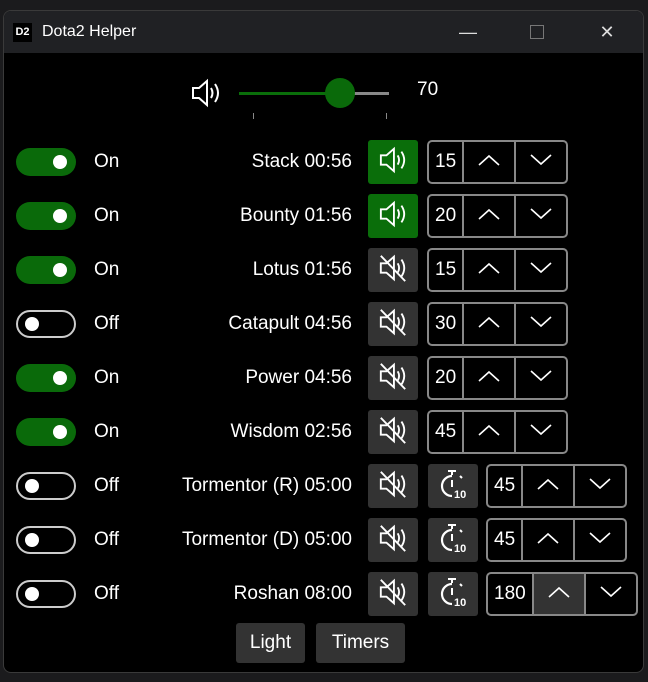 The height and width of the screenshot is (682, 648). Describe the element at coordinates (447, 324) in the screenshot. I see `offset-value: 30` at that location.